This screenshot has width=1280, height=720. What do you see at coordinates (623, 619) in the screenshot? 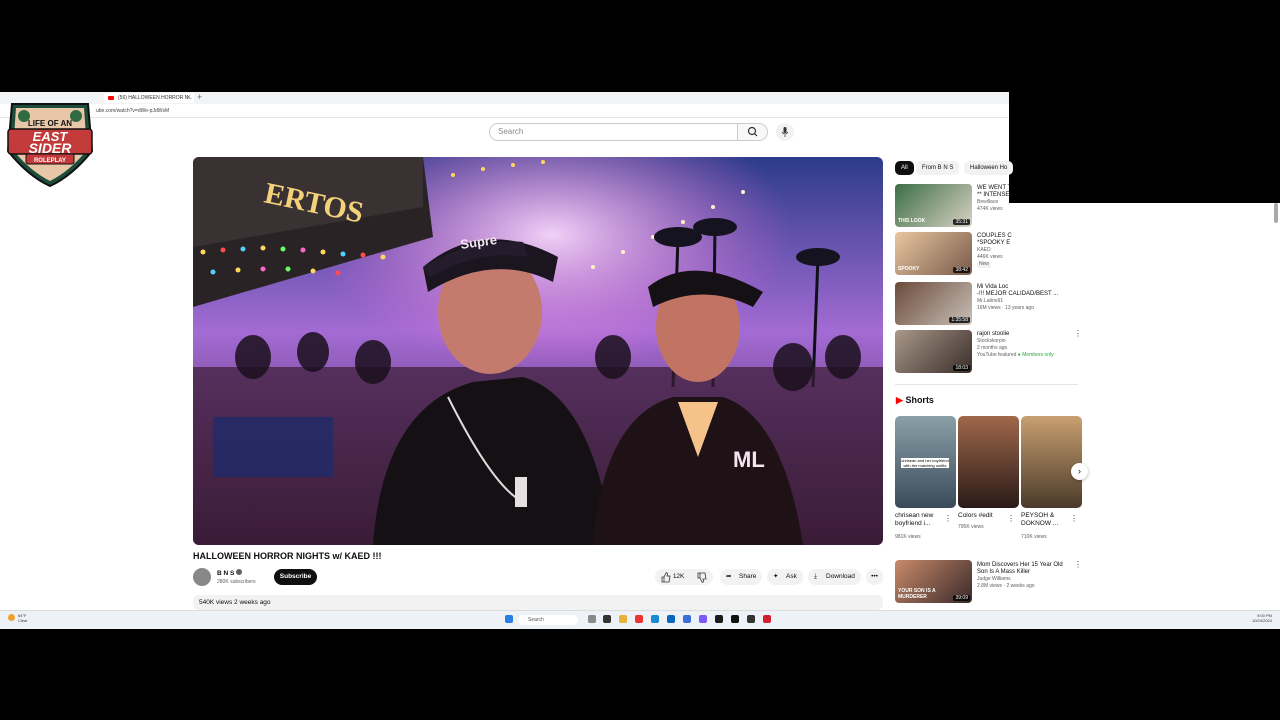
I see `file-explorer-icon` at bounding box center [623, 619].